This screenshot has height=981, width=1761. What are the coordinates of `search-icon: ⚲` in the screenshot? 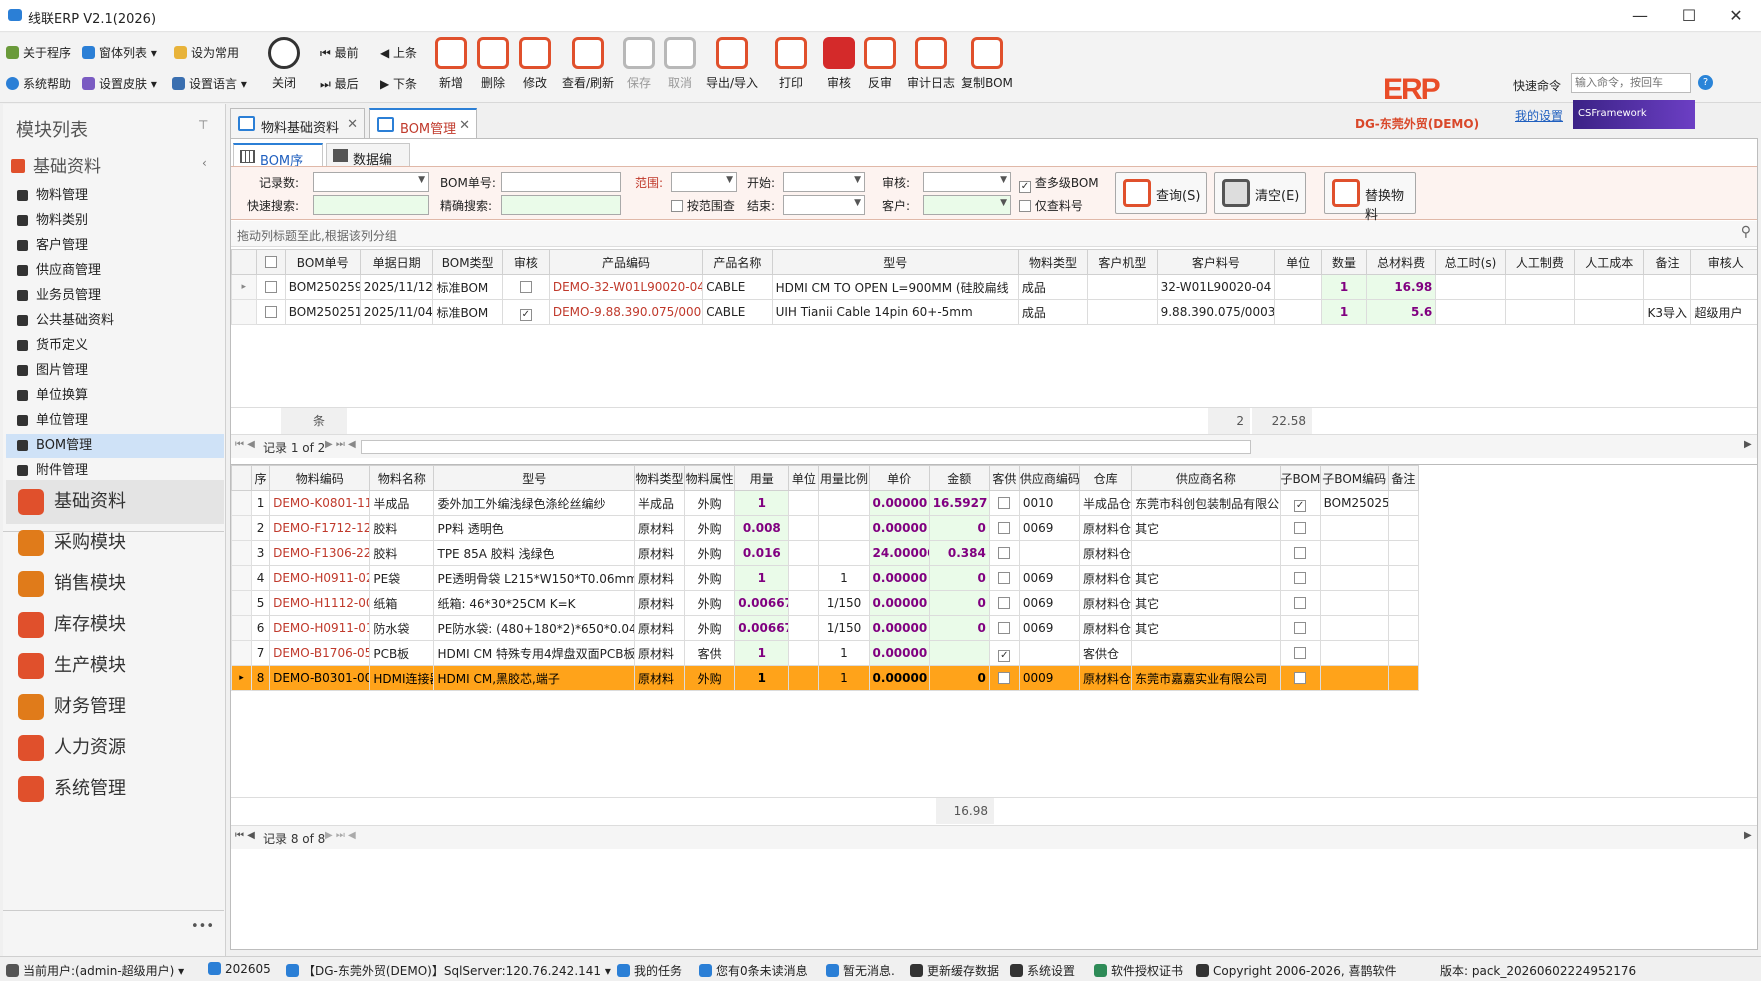 It's located at (1746, 232).